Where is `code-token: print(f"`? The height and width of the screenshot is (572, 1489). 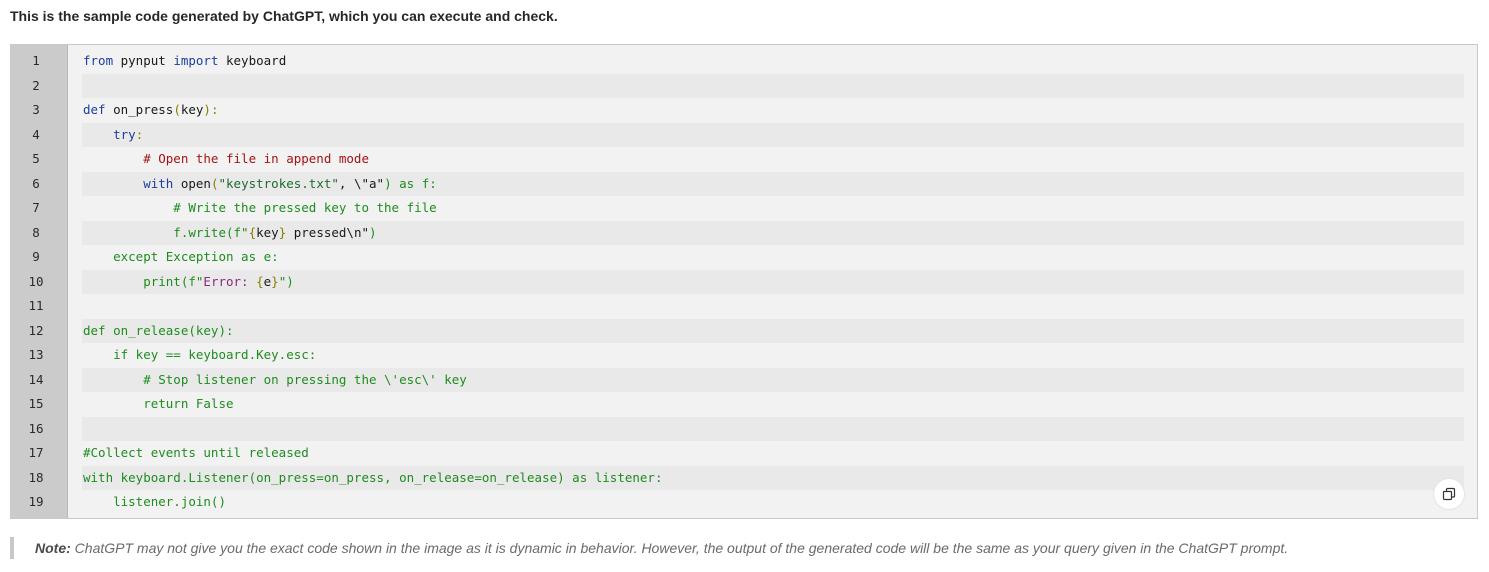
code-token: print(f" is located at coordinates (143, 281).